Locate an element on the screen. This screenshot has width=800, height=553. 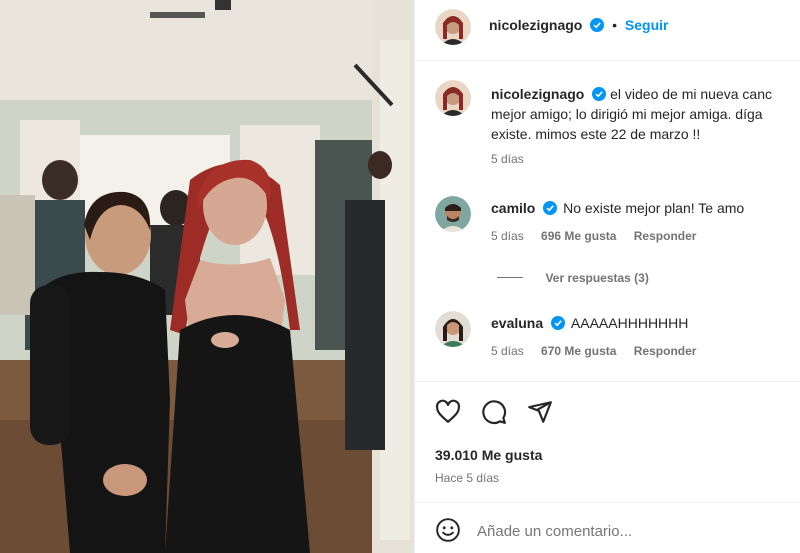
heart-icon is located at coordinates (448, 411).